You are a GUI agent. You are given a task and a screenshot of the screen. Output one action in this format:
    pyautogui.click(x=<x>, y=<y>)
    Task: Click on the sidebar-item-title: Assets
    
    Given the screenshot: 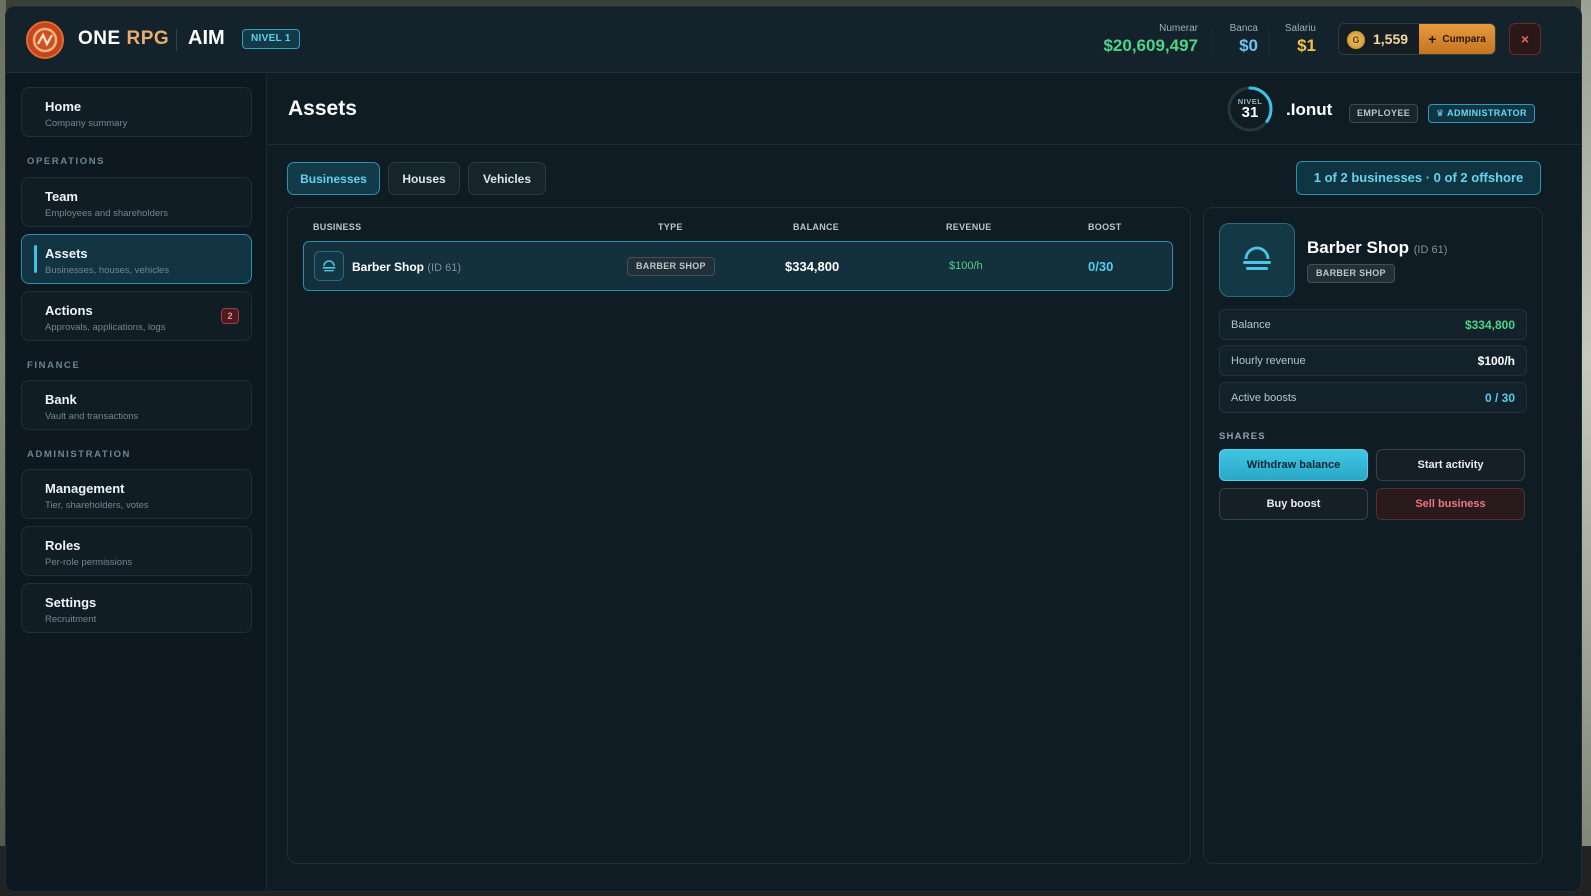 What is the action you would take?
    pyautogui.click(x=66, y=253)
    